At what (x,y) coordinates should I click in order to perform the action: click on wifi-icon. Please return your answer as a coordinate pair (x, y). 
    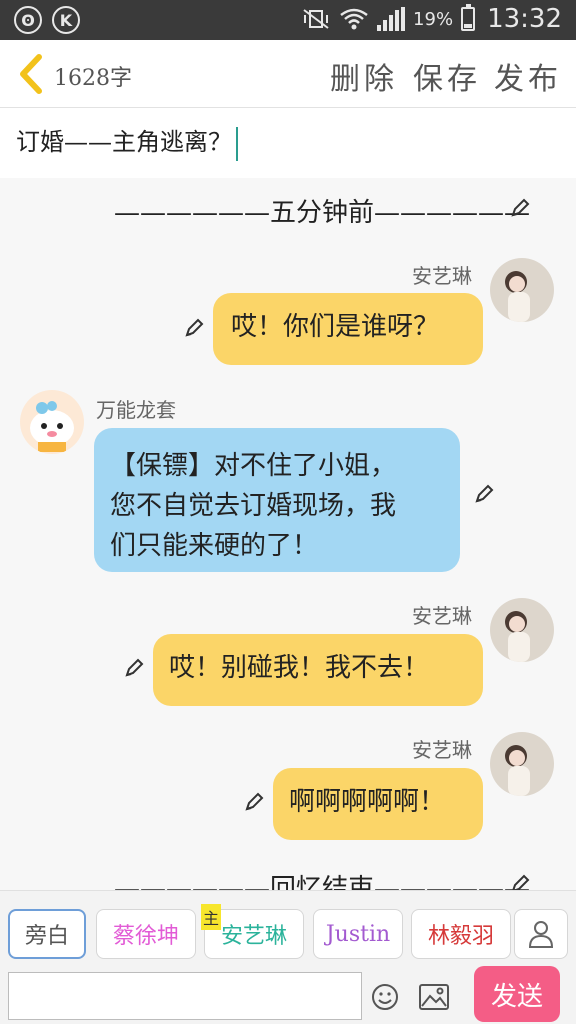
    Looking at the image, I should click on (354, 19).